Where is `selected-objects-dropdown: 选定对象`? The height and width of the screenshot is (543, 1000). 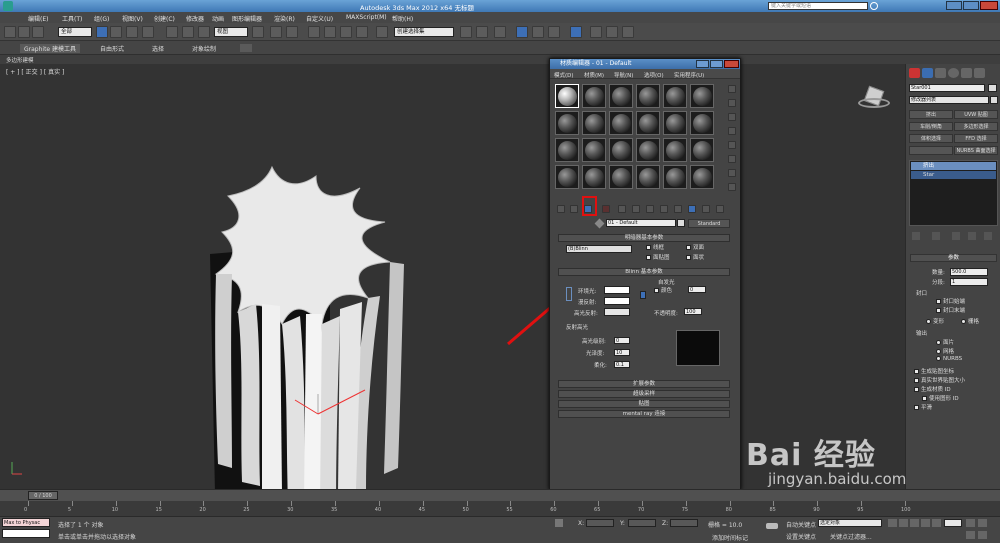 selected-objects-dropdown: 选定对象 is located at coordinates (850, 523).